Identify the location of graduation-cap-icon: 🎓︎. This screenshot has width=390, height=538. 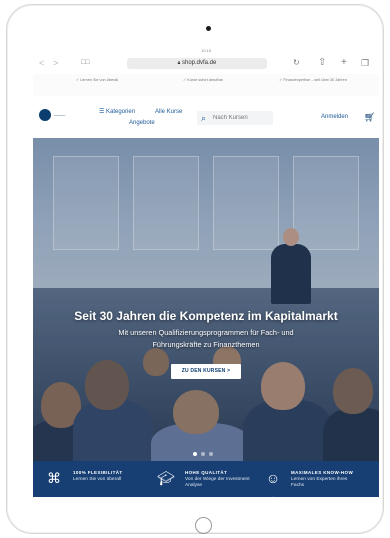
(166, 478).